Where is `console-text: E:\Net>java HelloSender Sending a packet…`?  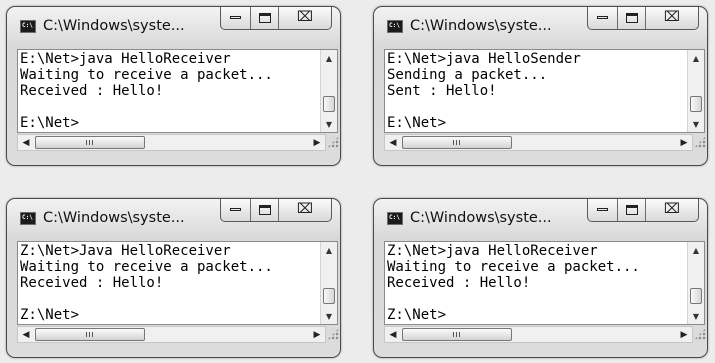
console-text: E:\Net>java HelloSender Sending a packet… is located at coordinates (484, 91).